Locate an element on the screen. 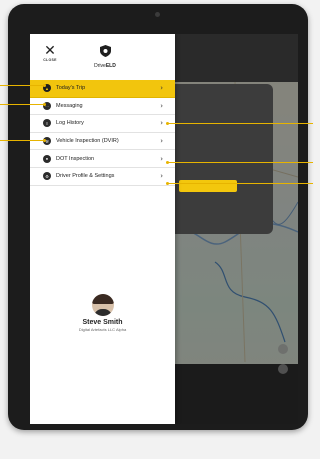 This screenshot has width=320, height=459. callout-line-log-history is located at coordinates (240, 123).